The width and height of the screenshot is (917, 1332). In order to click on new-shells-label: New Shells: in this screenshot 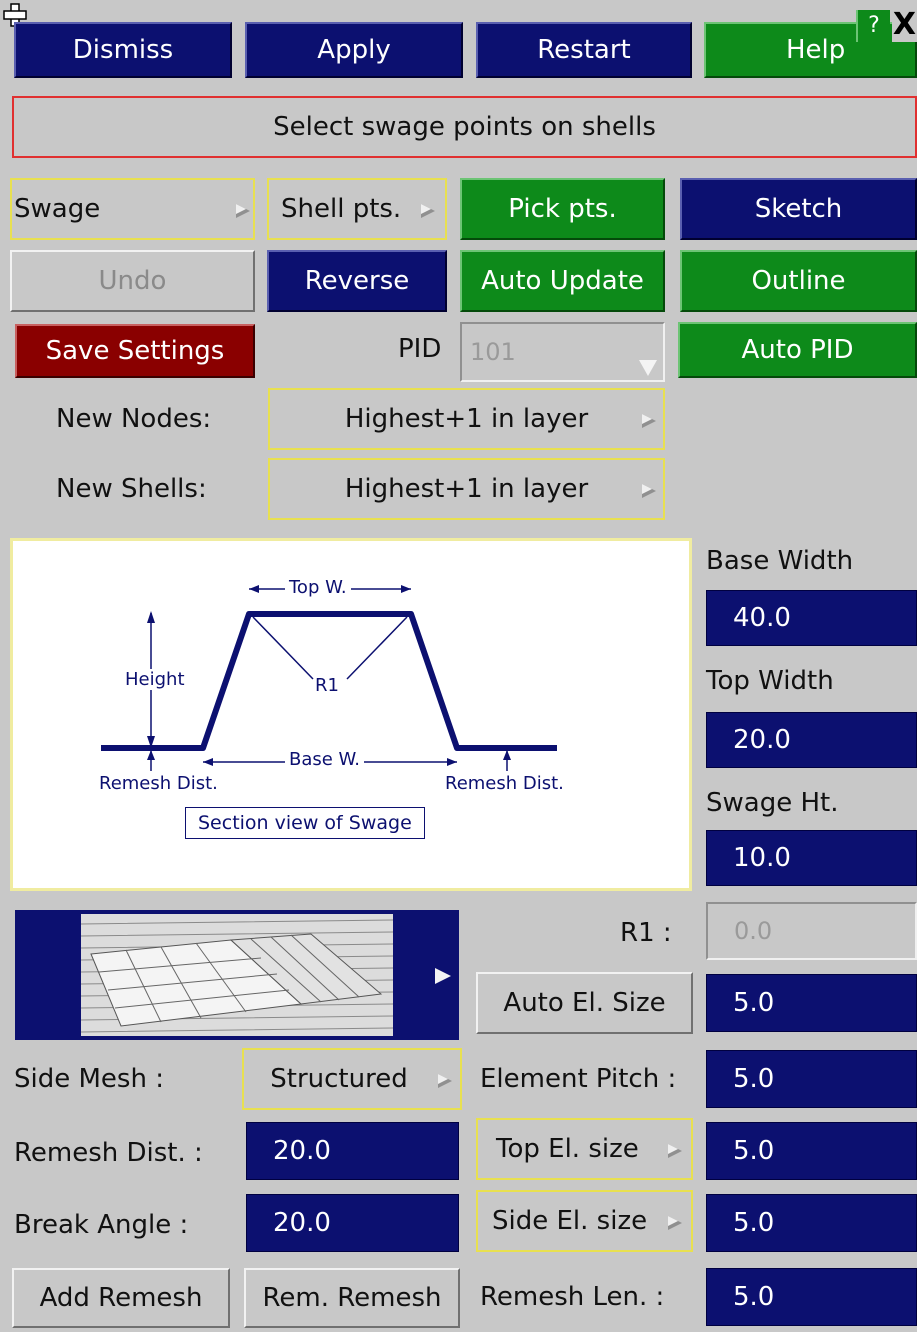, I will do `click(131, 489)`.